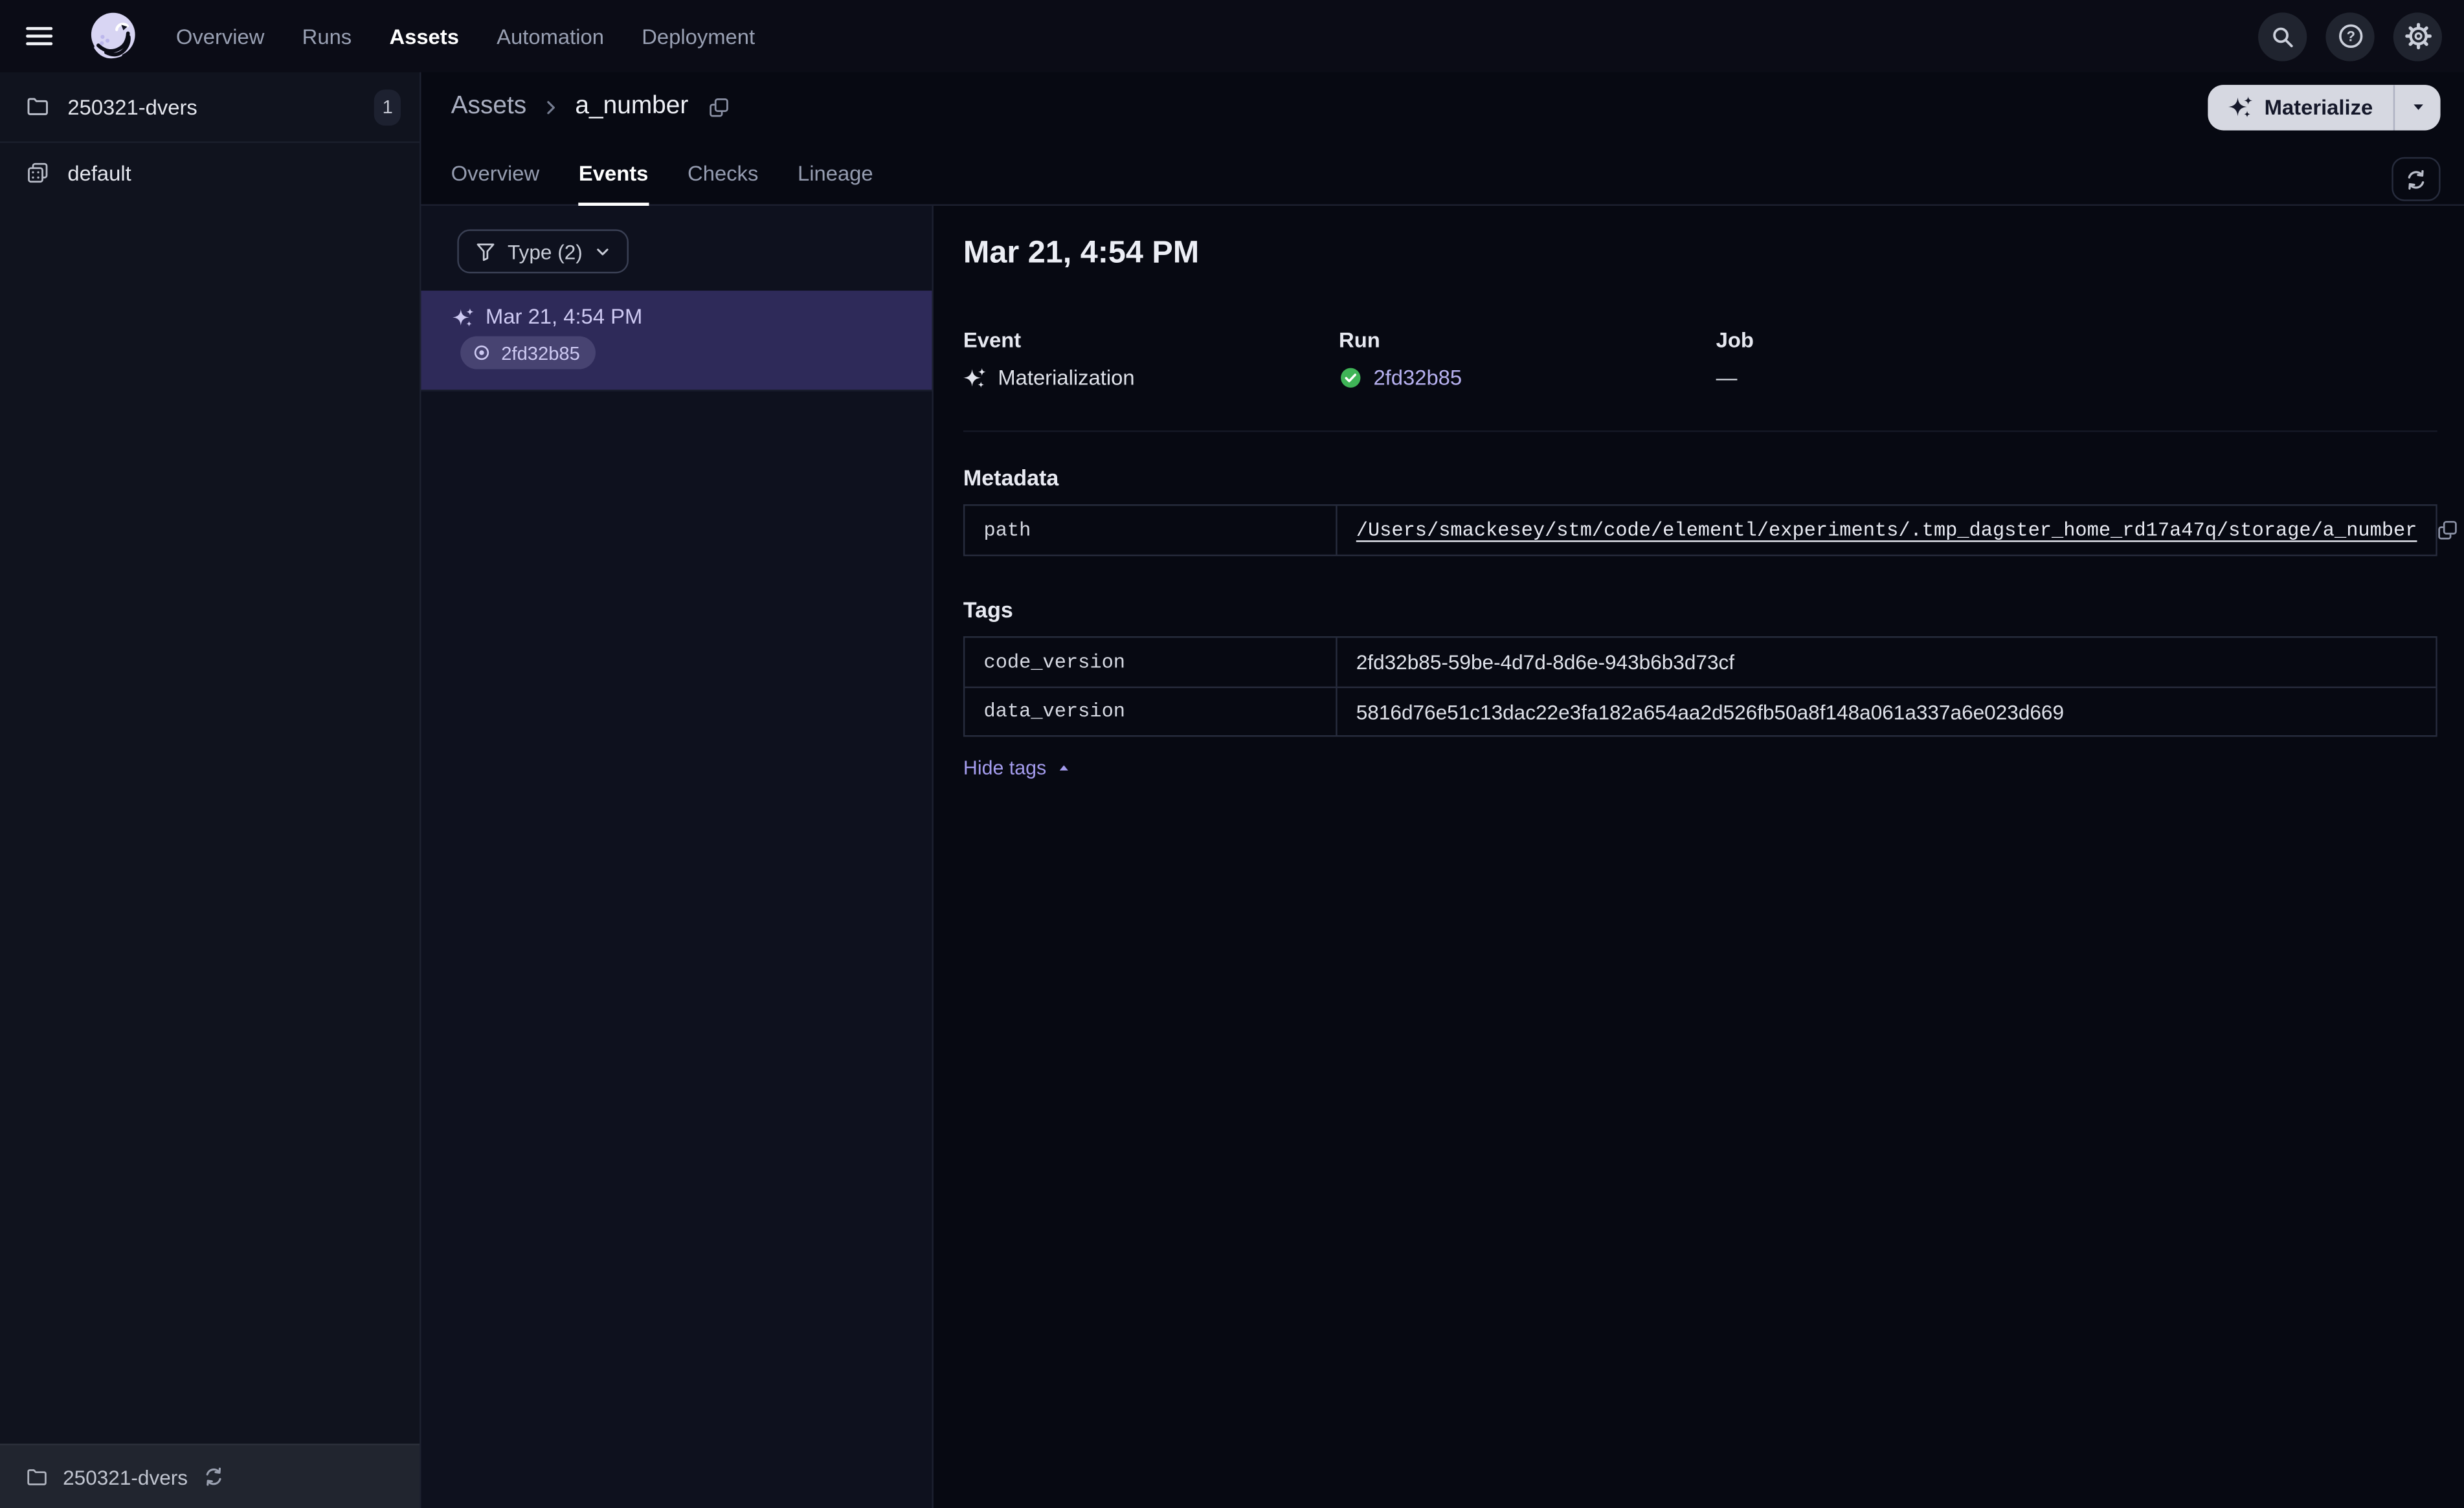 This screenshot has width=2464, height=1508. What do you see at coordinates (2076, 359) in the screenshot?
I see `job-column: Job —` at bounding box center [2076, 359].